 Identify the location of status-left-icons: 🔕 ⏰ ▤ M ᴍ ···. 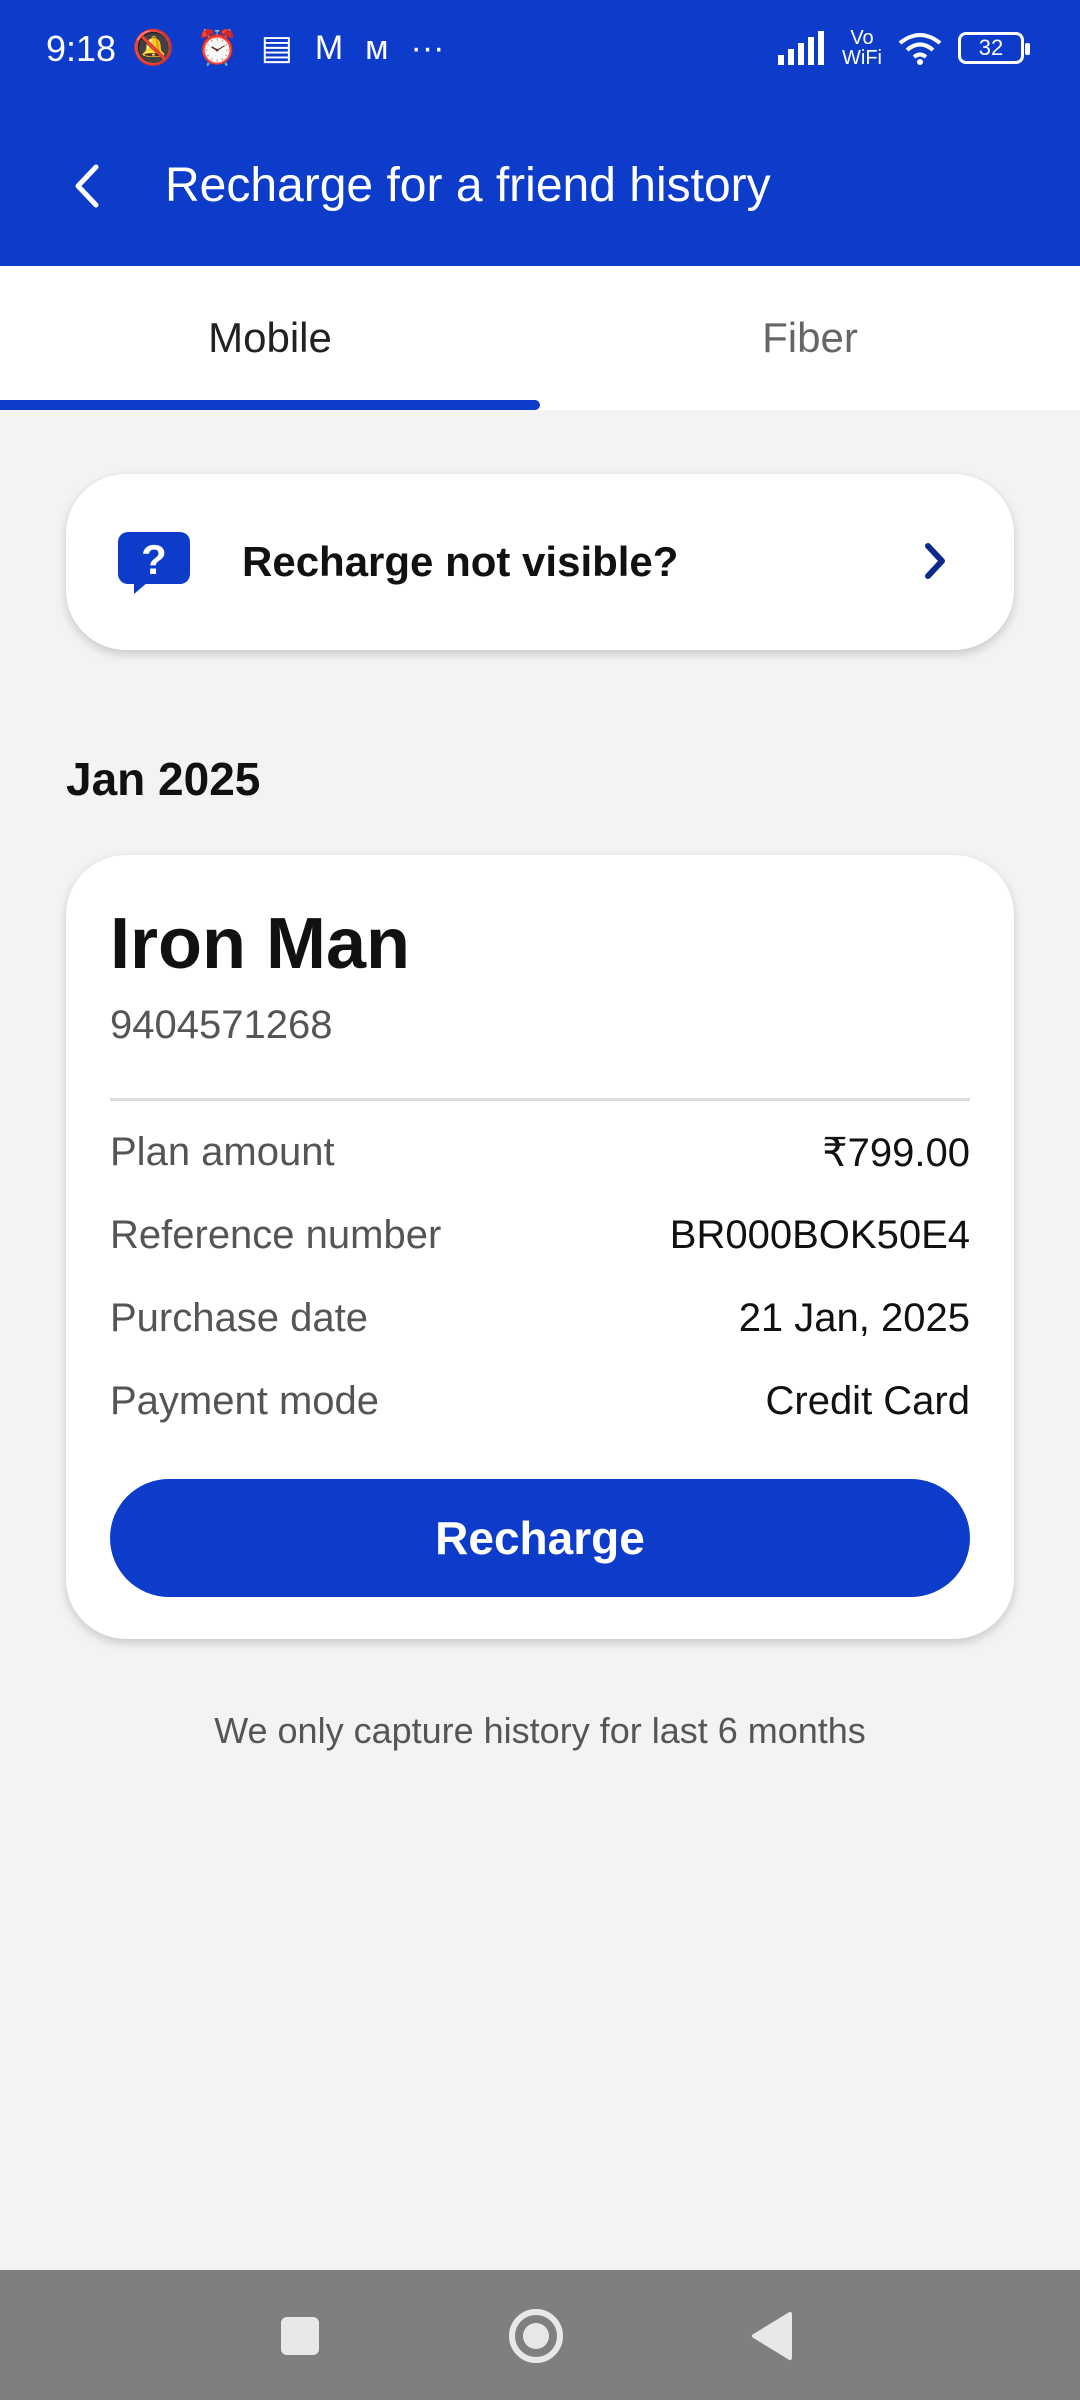
(288, 48).